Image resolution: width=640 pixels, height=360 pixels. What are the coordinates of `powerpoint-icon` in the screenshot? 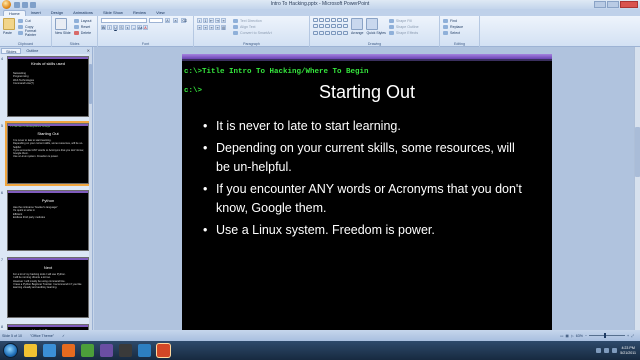 It's located at (163, 350).